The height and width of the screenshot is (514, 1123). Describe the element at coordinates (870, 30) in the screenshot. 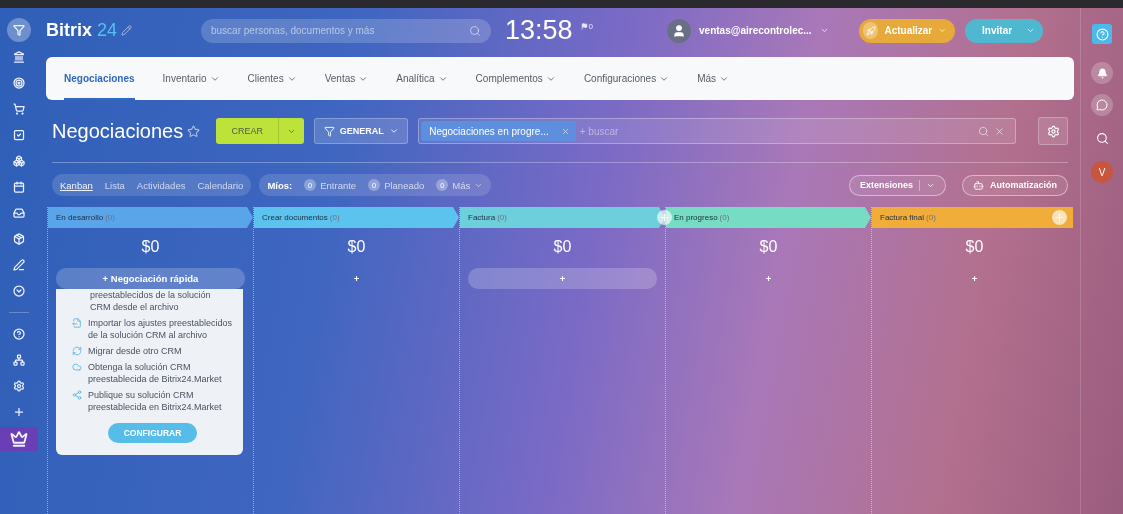

I see `rocket-icon` at that location.